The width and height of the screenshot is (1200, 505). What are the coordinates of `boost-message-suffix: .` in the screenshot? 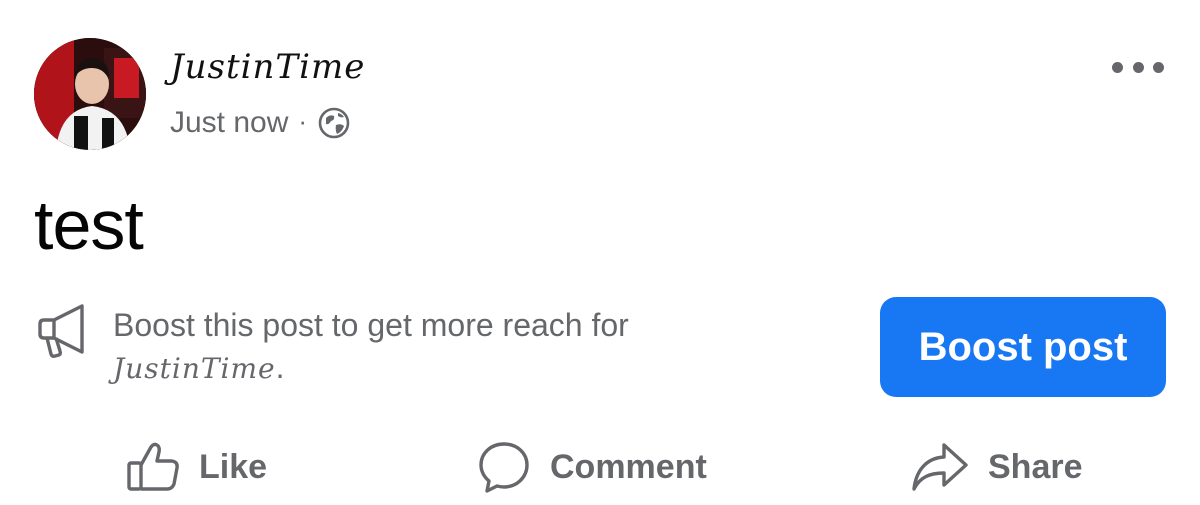 It's located at (280, 367).